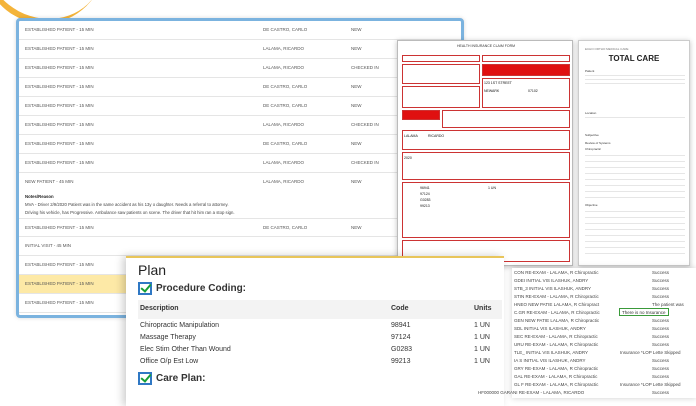 The image size is (696, 406). I want to click on form-text: 2020, so click(408, 158).